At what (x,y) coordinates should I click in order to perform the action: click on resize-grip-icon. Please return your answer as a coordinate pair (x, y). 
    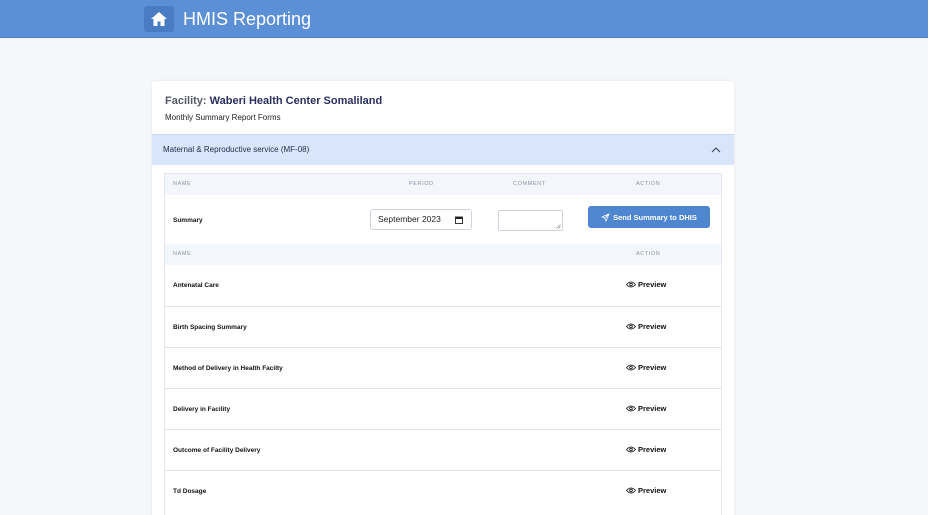
    Looking at the image, I should click on (558, 226).